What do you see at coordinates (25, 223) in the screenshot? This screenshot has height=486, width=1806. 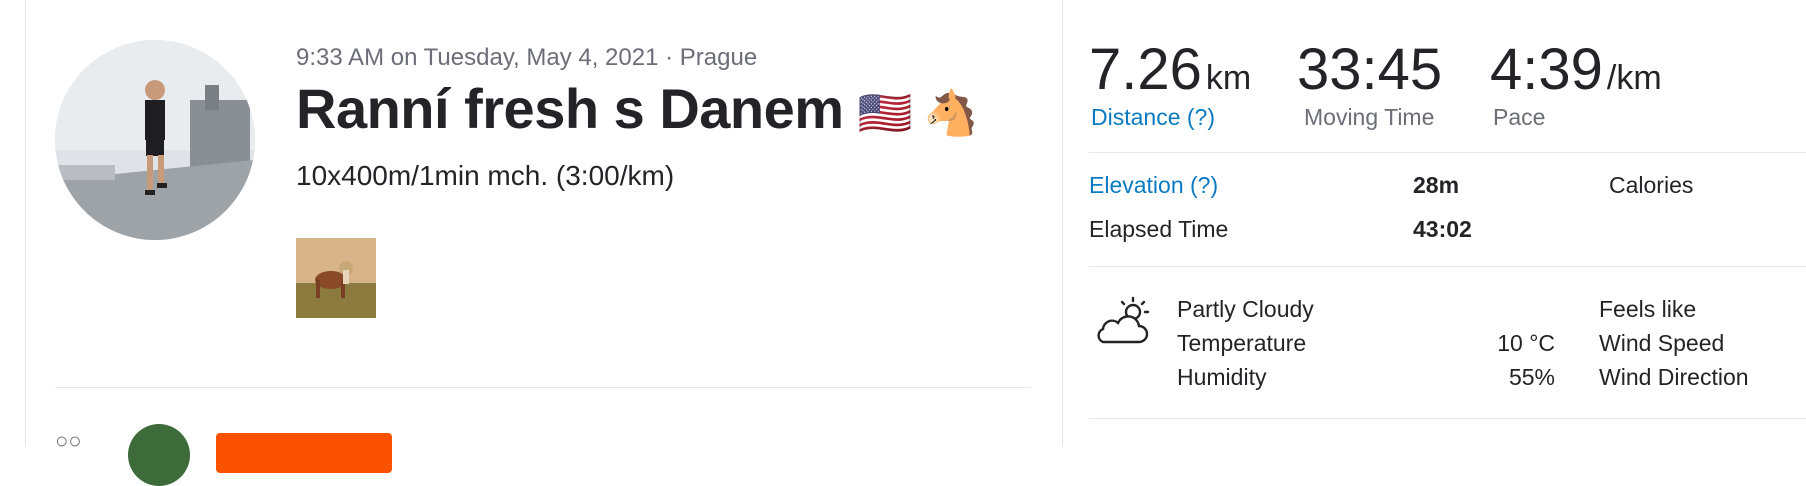 I see `left-border` at bounding box center [25, 223].